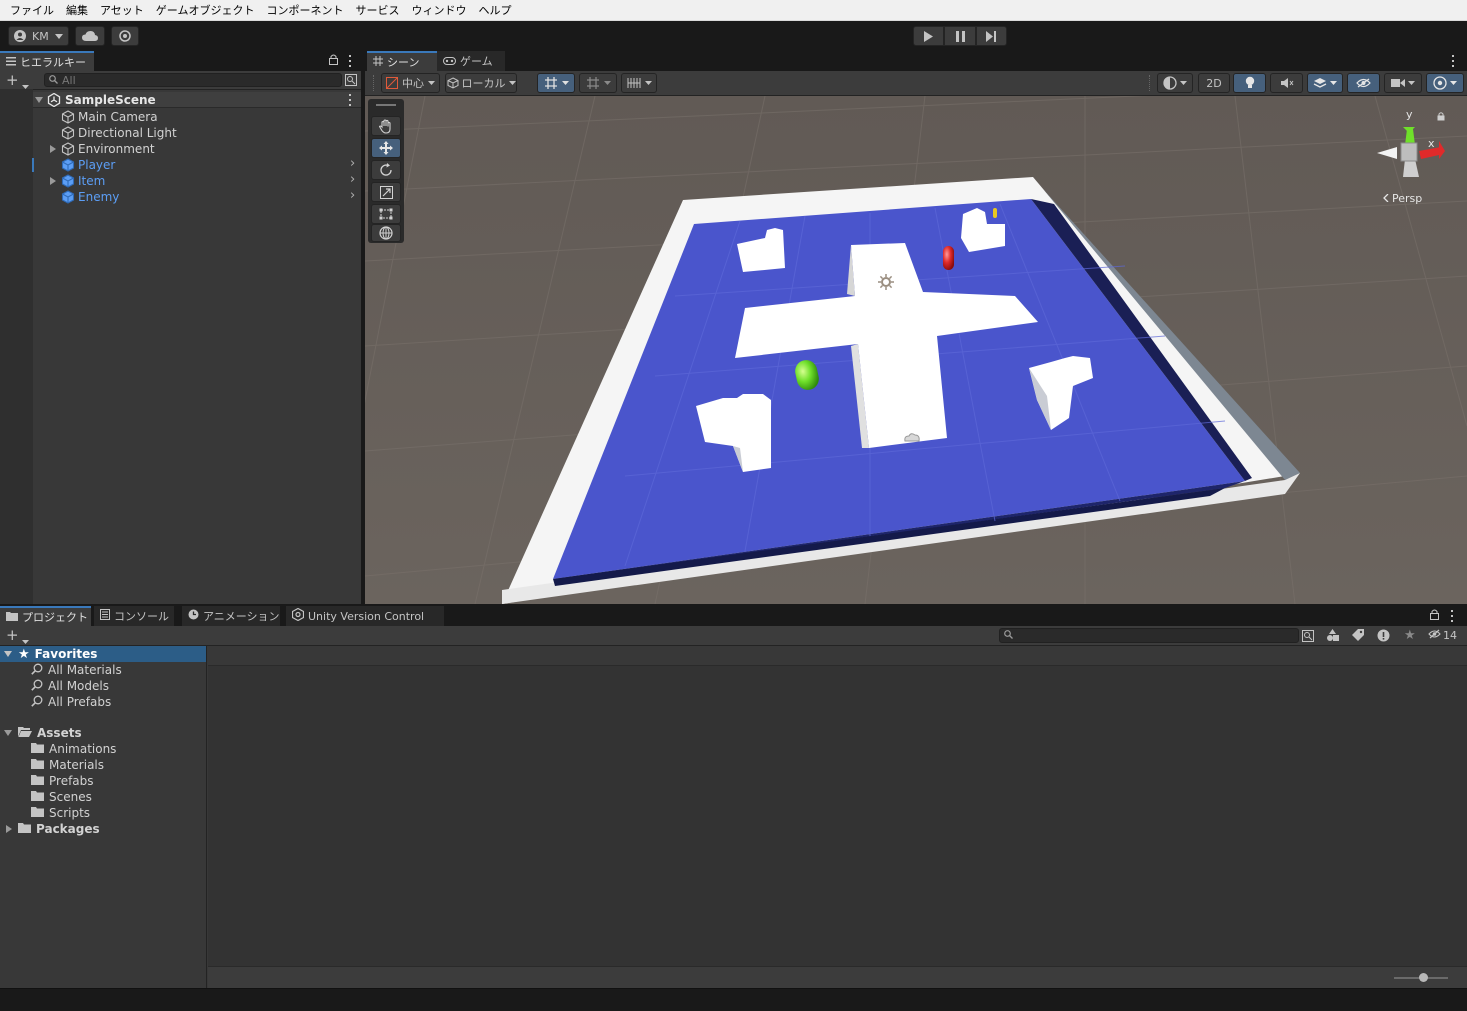 This screenshot has width=1467, height=1011. I want to click on cloud-icon, so click(90, 36).